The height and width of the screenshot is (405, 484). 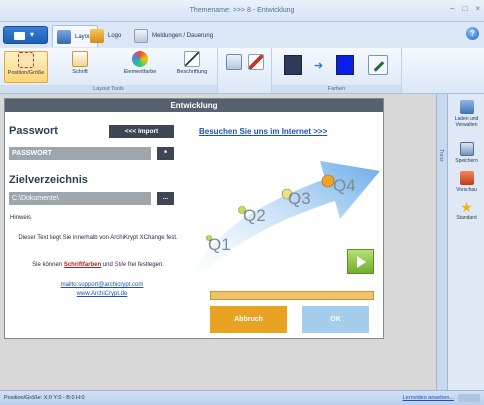 I want to click on element-color-button: Elementfarbe, so click(x=140, y=67).